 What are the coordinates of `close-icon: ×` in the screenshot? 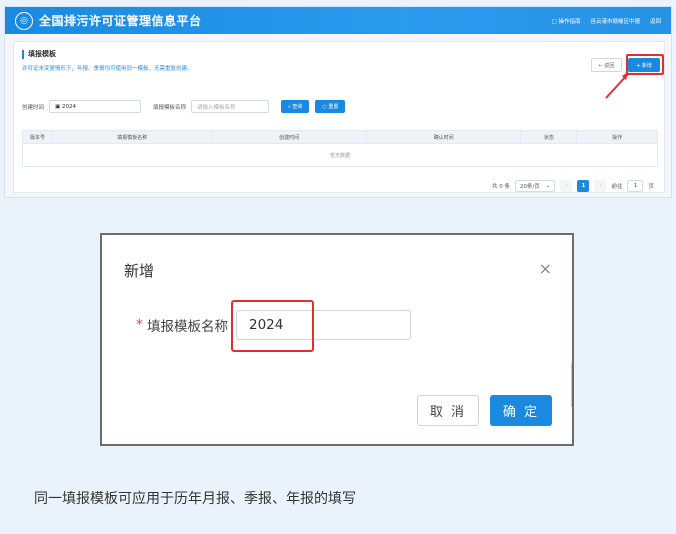 It's located at (545, 268).